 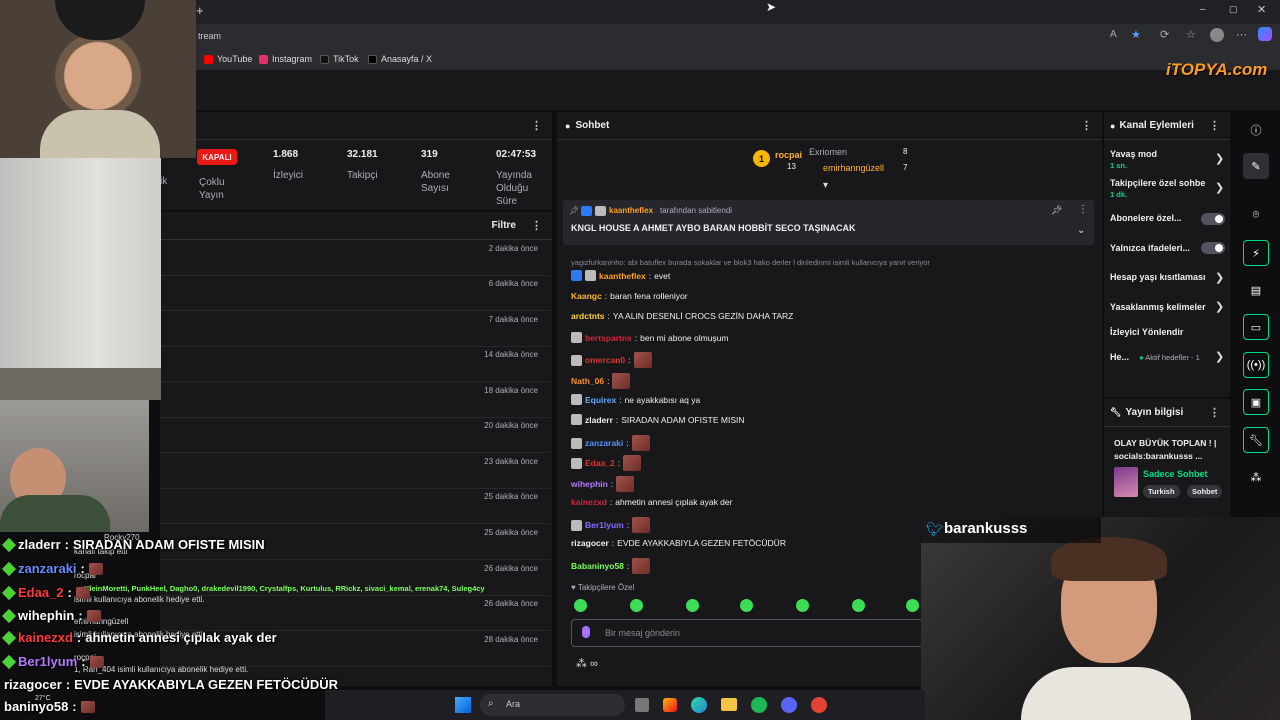 I want to click on chat-username: zladerr, so click(x=599, y=420).